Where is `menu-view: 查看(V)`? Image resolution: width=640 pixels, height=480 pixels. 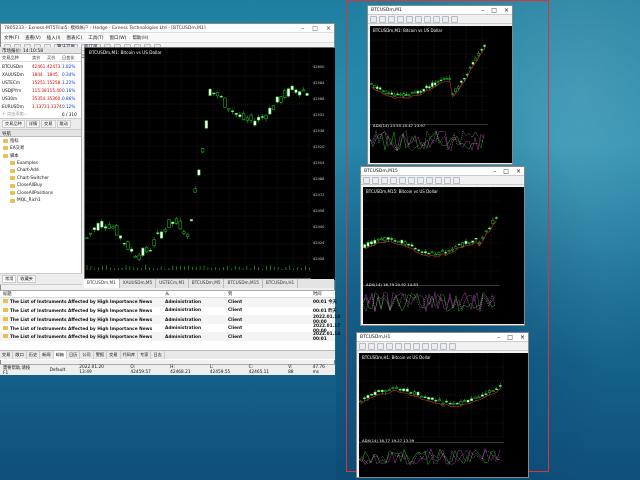
menu-view: 查看(V) is located at coordinates (33, 38).